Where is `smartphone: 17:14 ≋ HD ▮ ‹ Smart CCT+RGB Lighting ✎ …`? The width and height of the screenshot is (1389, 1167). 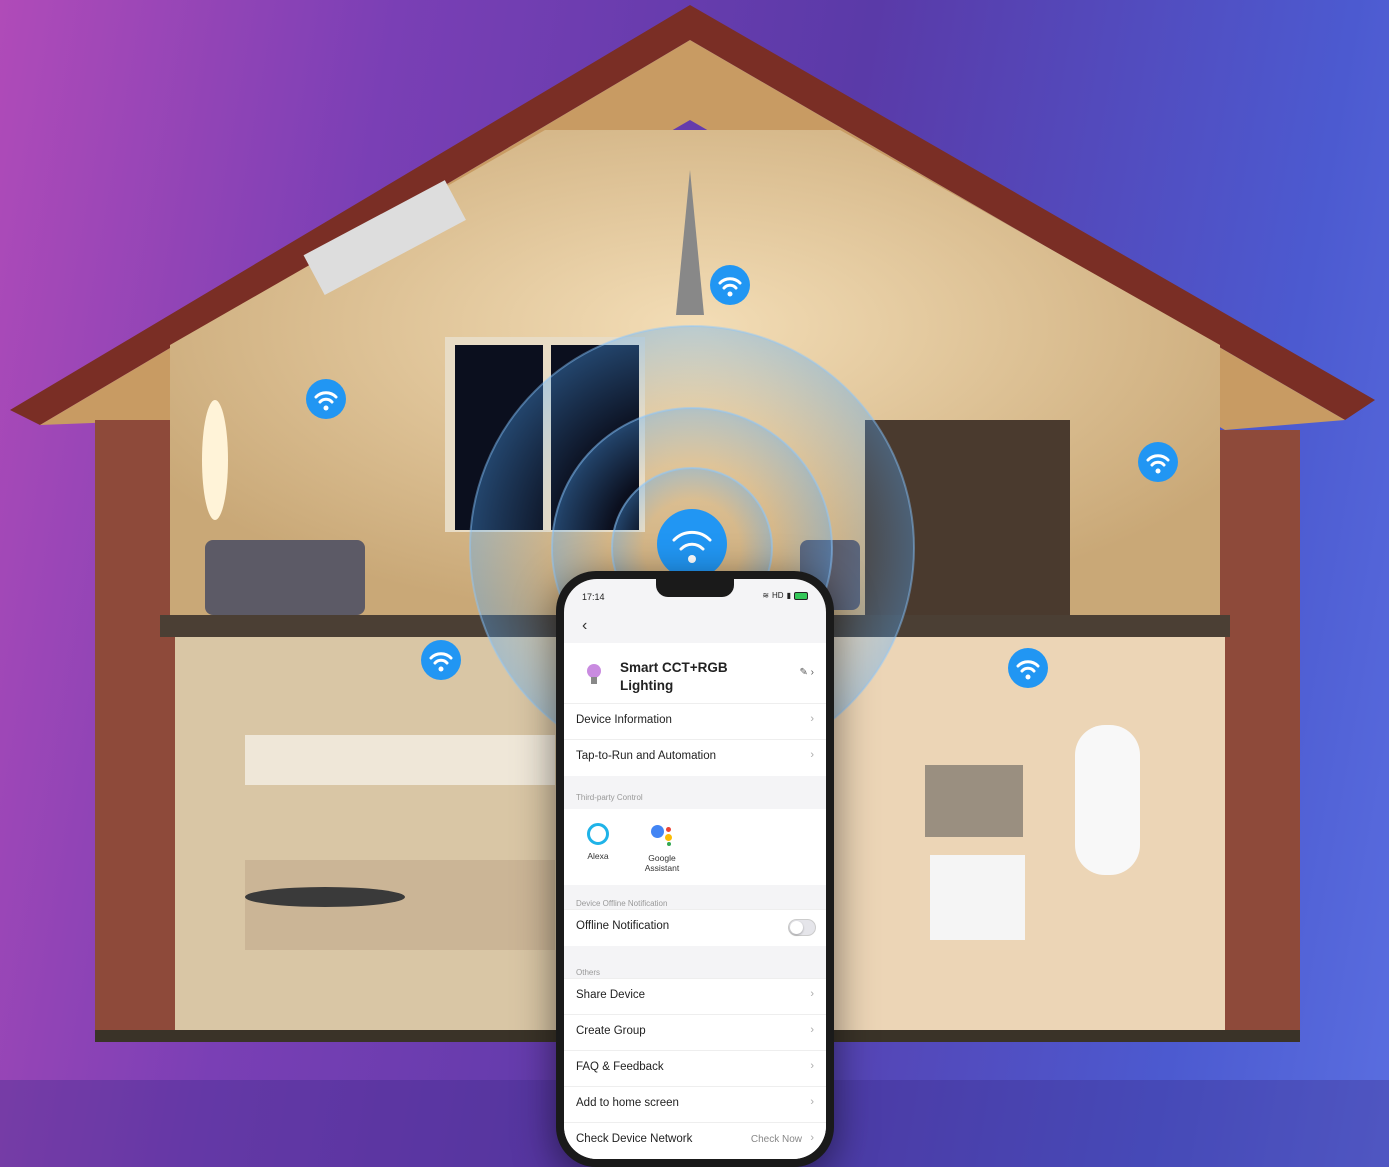
smartphone: 17:14 ≋ HD ▮ ‹ Smart CCT+RGB Lighting ✎ … is located at coordinates (695, 869).